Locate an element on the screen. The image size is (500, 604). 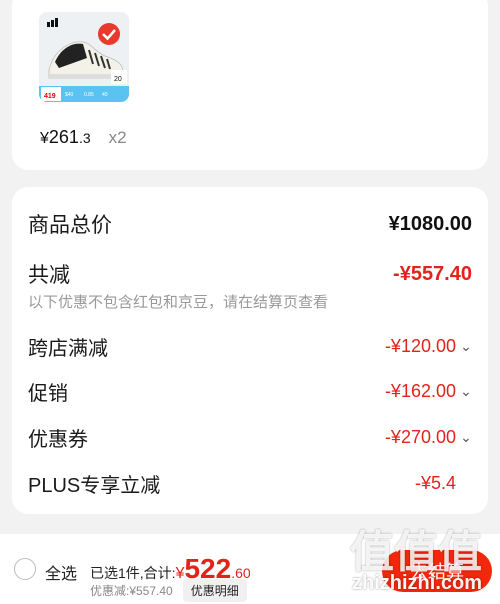
sneaker-product-image: 419 $40 0.85 40 20 is located at coordinates (84, 57).